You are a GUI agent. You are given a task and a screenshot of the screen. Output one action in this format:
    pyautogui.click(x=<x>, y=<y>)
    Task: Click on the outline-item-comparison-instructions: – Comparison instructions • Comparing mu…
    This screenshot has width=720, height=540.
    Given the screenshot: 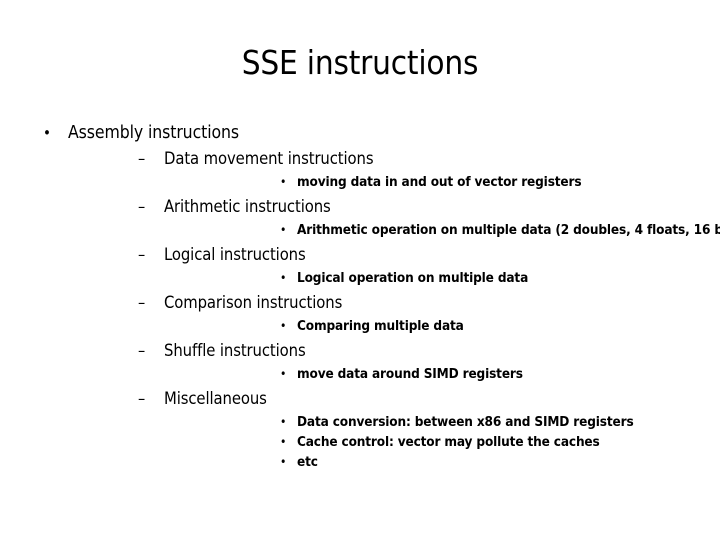 What is the action you would take?
    pyautogui.click(x=394, y=314)
    